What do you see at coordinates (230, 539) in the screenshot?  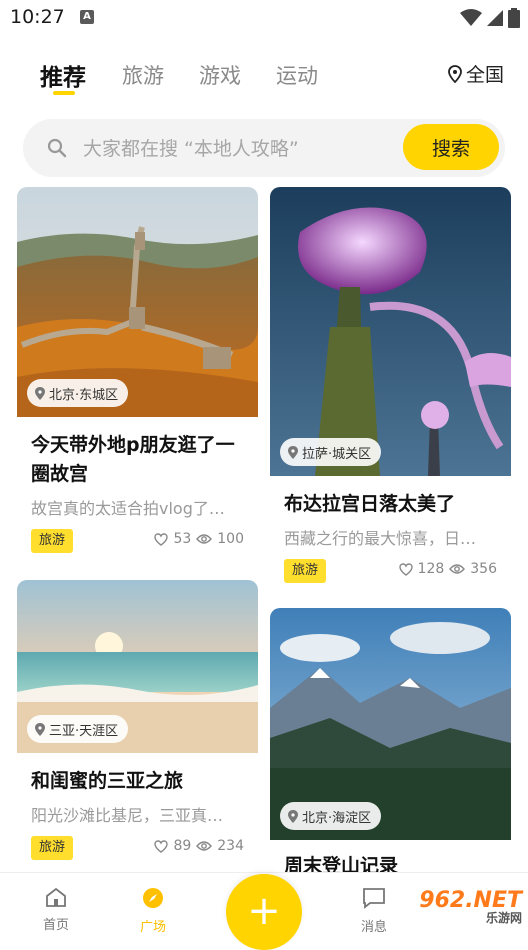 I see `view-count: 100` at bounding box center [230, 539].